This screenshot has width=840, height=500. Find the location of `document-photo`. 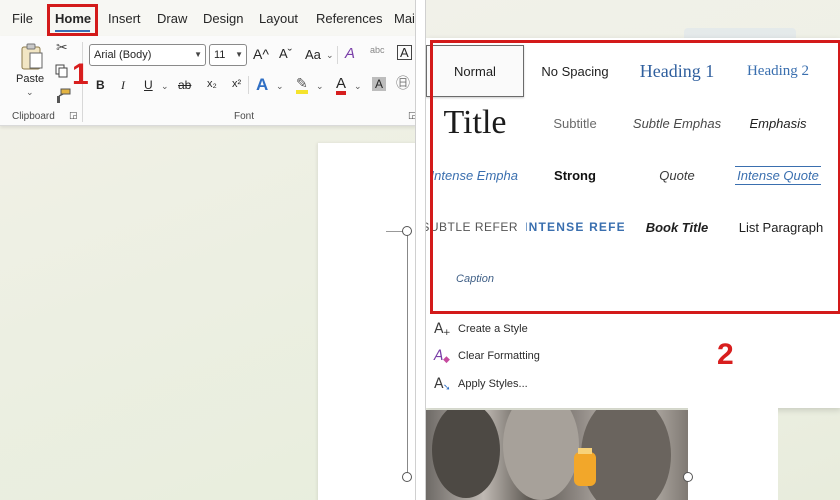

document-photo is located at coordinates (557, 455).